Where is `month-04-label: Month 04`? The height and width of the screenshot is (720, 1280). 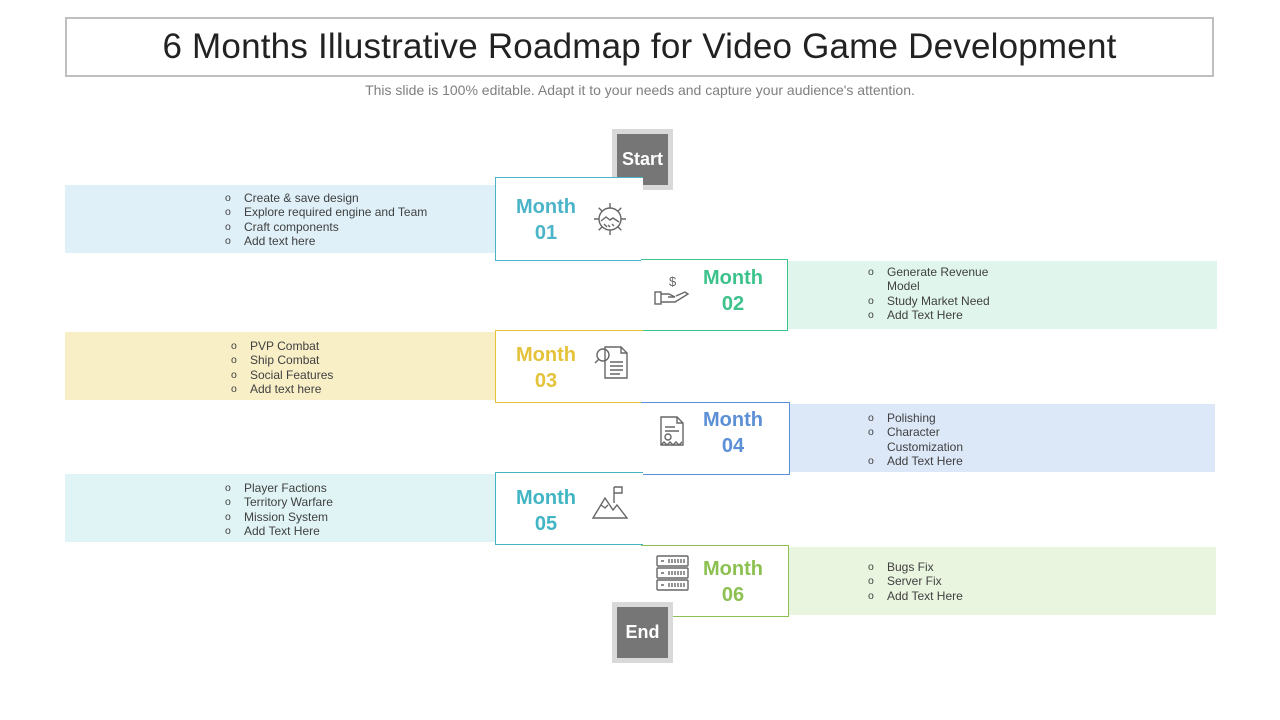
month-04-label: Month 04 is located at coordinates (733, 433).